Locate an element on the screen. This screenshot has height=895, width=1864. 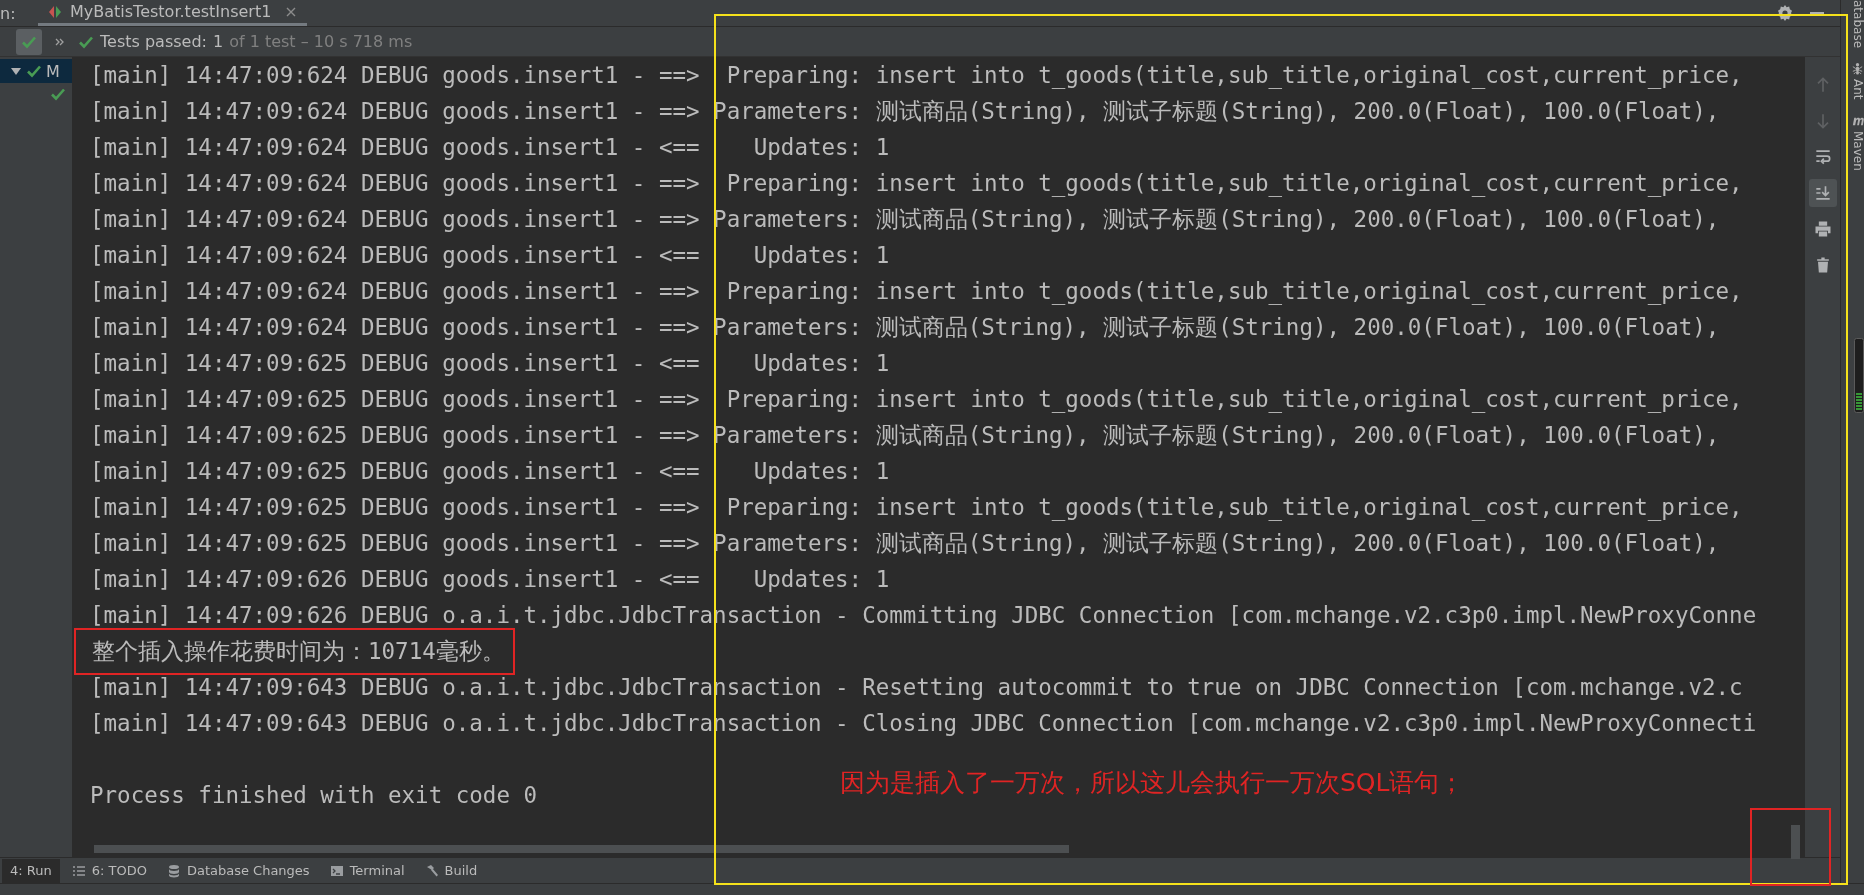
tree-item-label: M is located at coordinates (53, 71).